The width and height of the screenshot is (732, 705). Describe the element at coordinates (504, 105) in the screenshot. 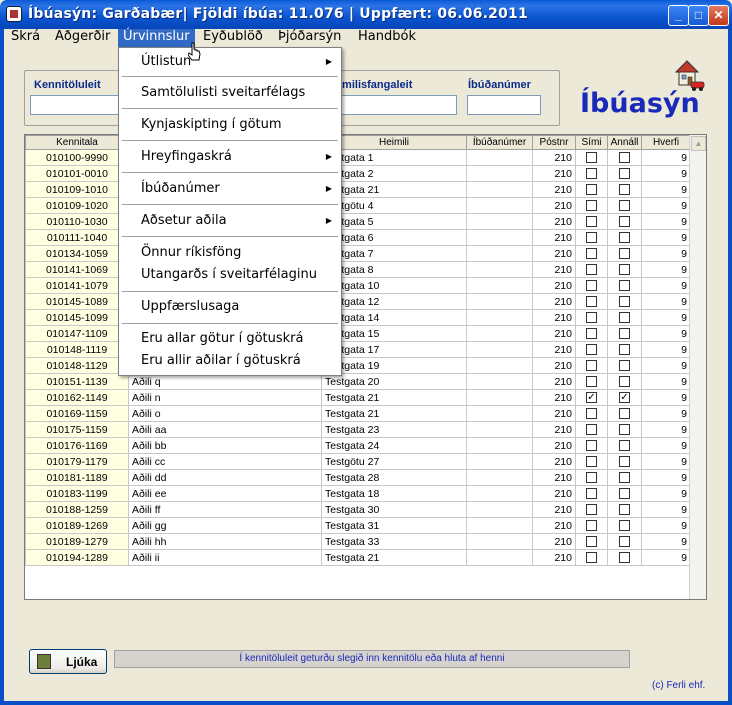

I see `apartment-number-input` at that location.